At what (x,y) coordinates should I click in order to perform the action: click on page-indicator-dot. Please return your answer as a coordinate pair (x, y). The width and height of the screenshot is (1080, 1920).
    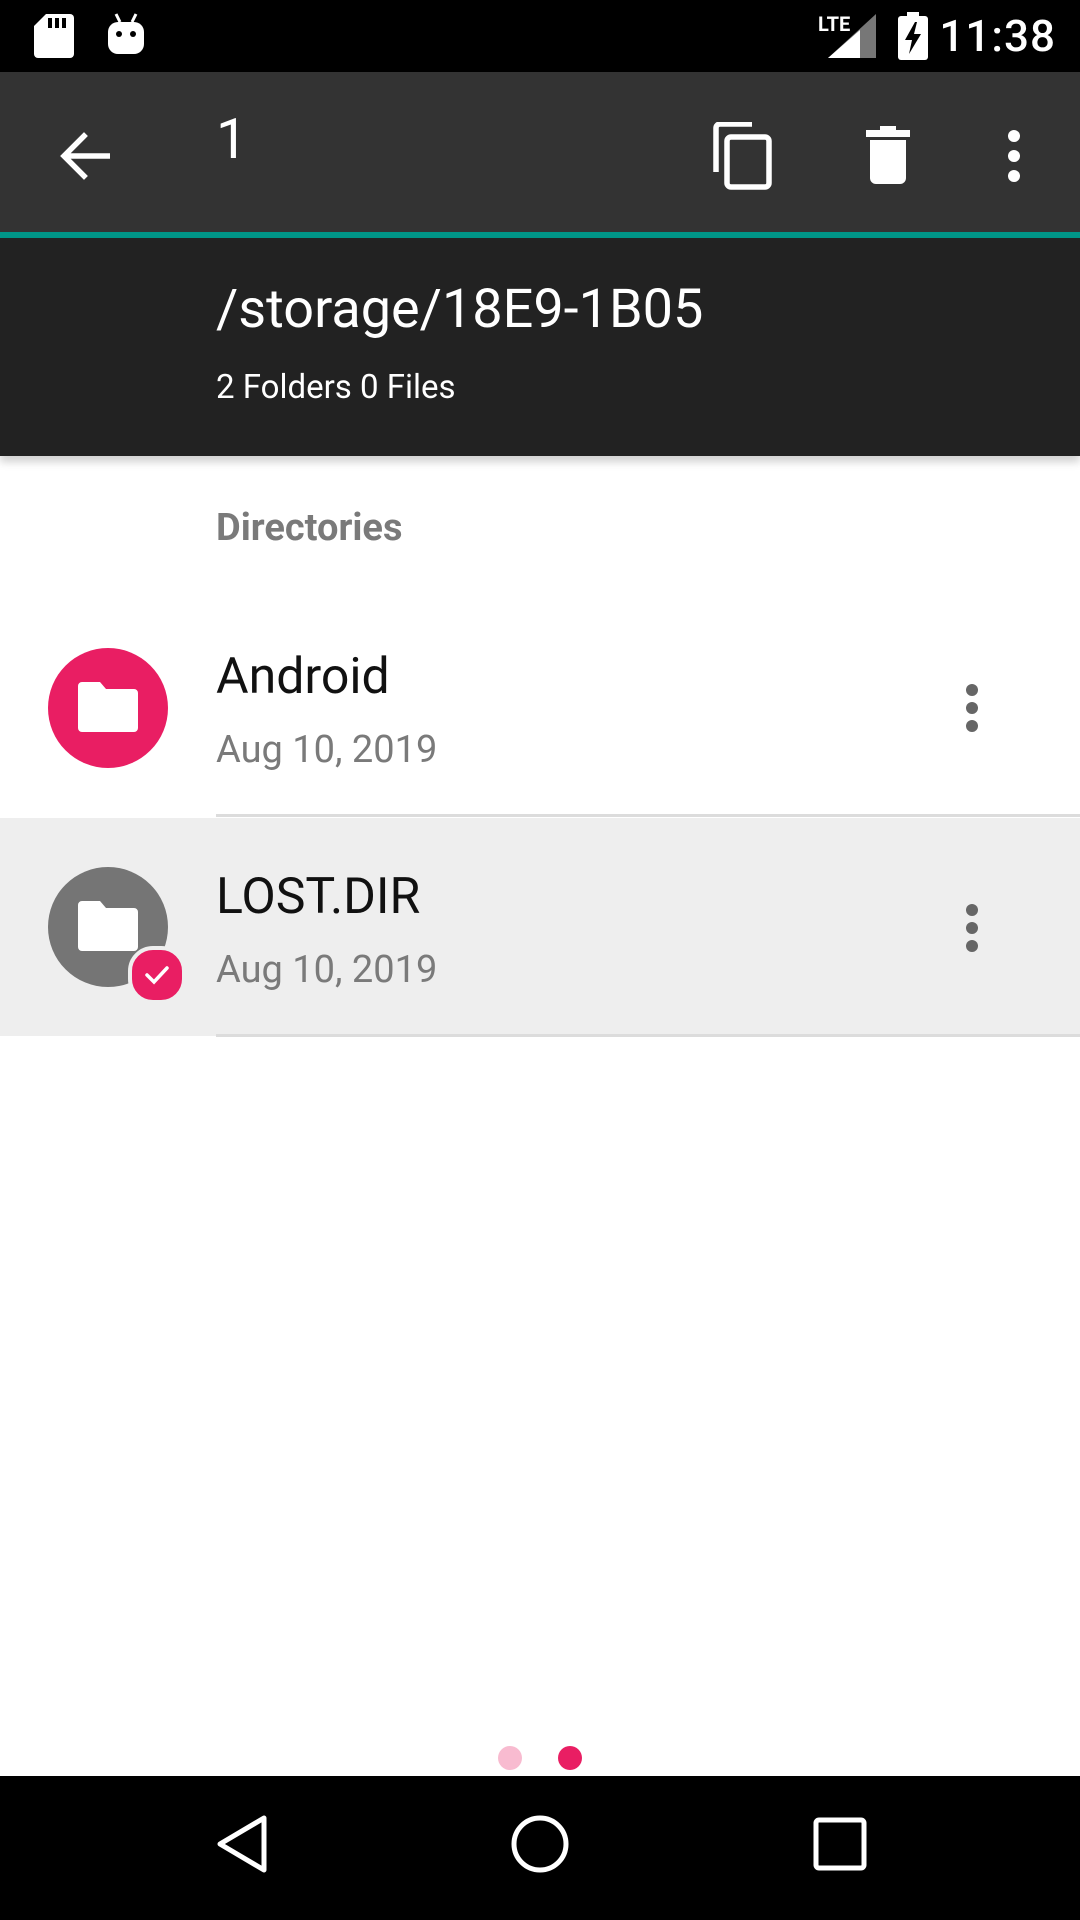
    Looking at the image, I should click on (510, 1758).